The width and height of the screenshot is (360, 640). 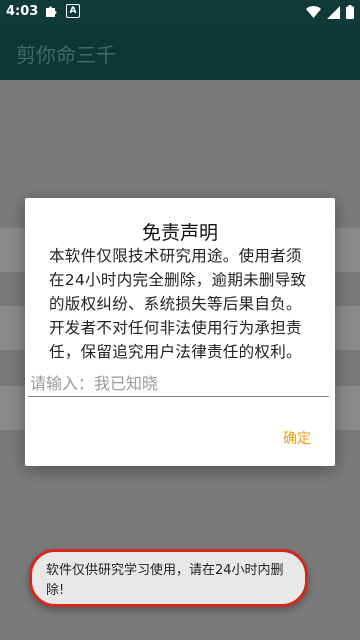 What do you see at coordinates (66, 55) in the screenshot?
I see `app-title: 剪你命三千` at bounding box center [66, 55].